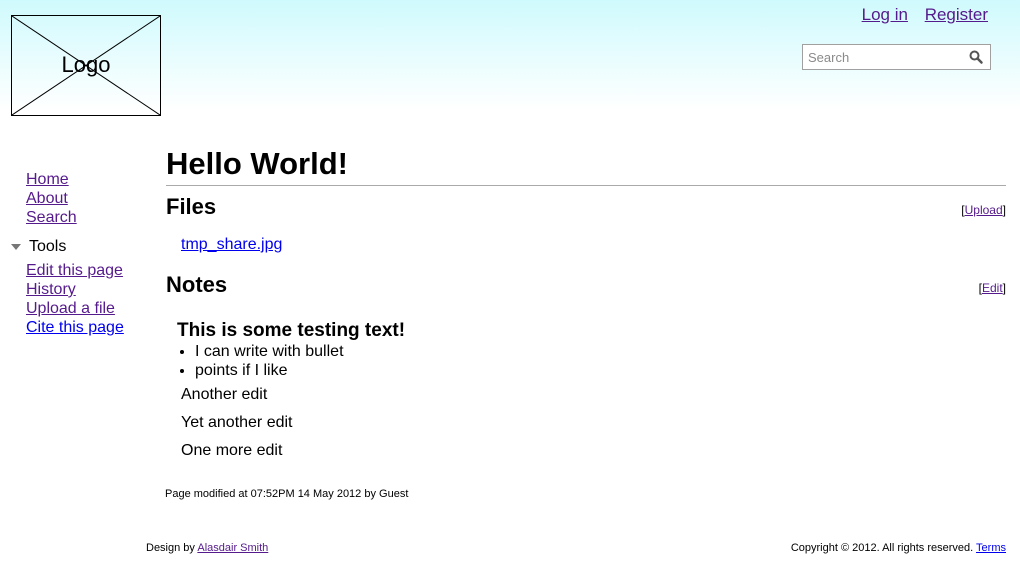 This screenshot has width=1020, height=571. I want to click on logo: Logo, so click(86, 65).